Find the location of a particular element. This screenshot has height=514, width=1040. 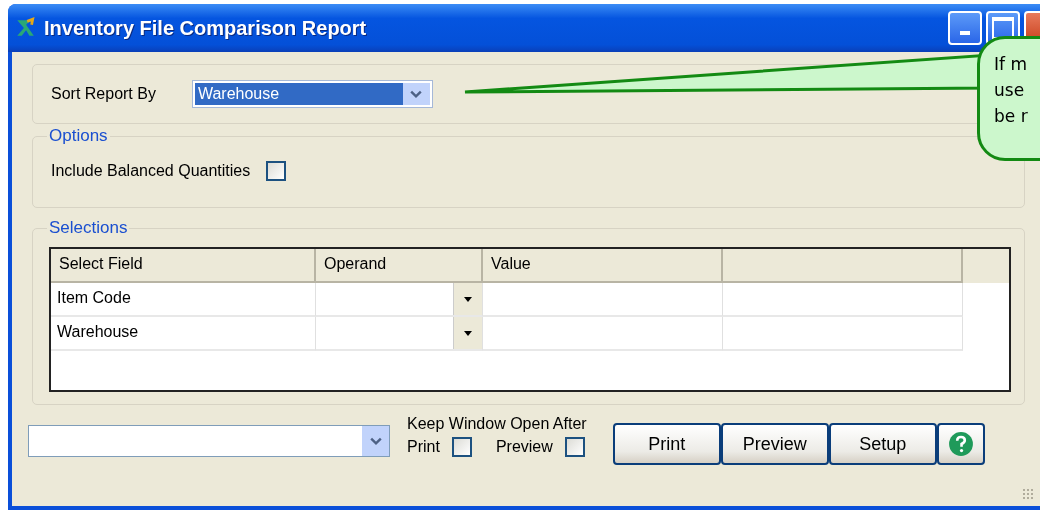

printer-dropdown is located at coordinates (209, 441).